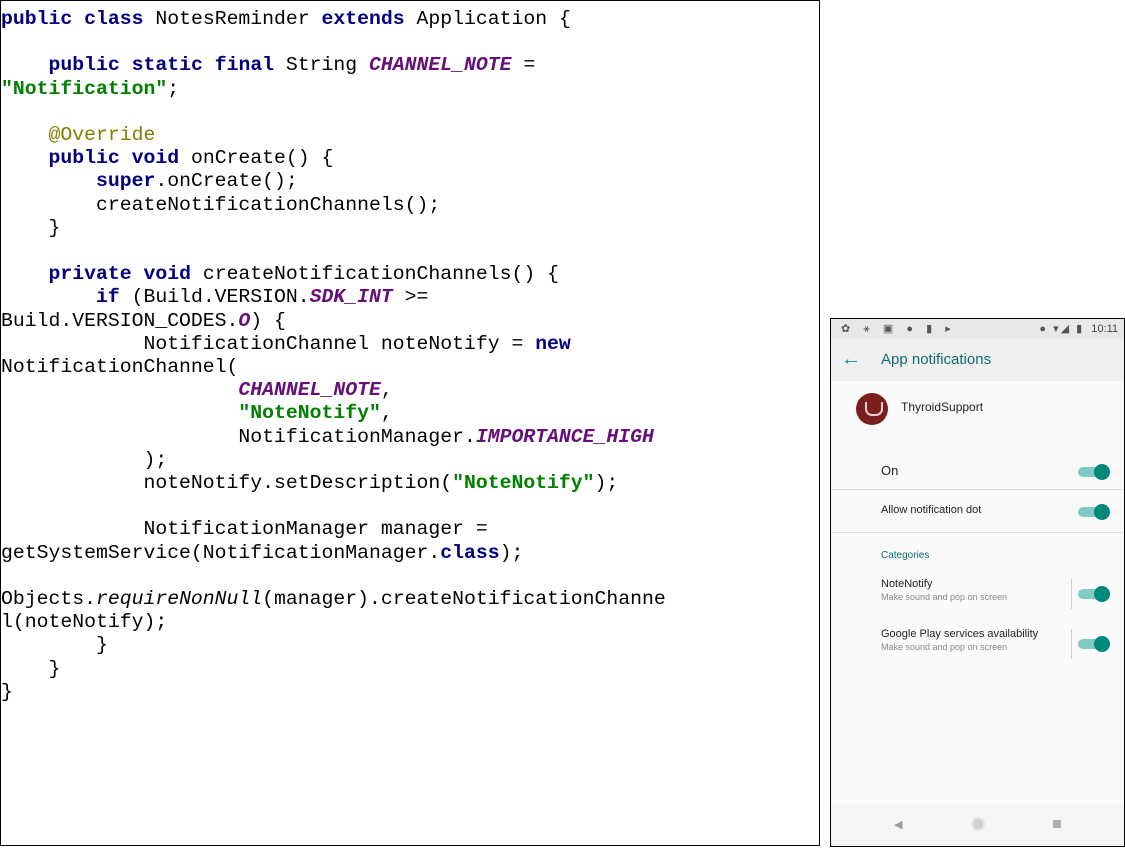  What do you see at coordinates (905, 555) in the screenshot?
I see `categories-label: Categories` at bounding box center [905, 555].